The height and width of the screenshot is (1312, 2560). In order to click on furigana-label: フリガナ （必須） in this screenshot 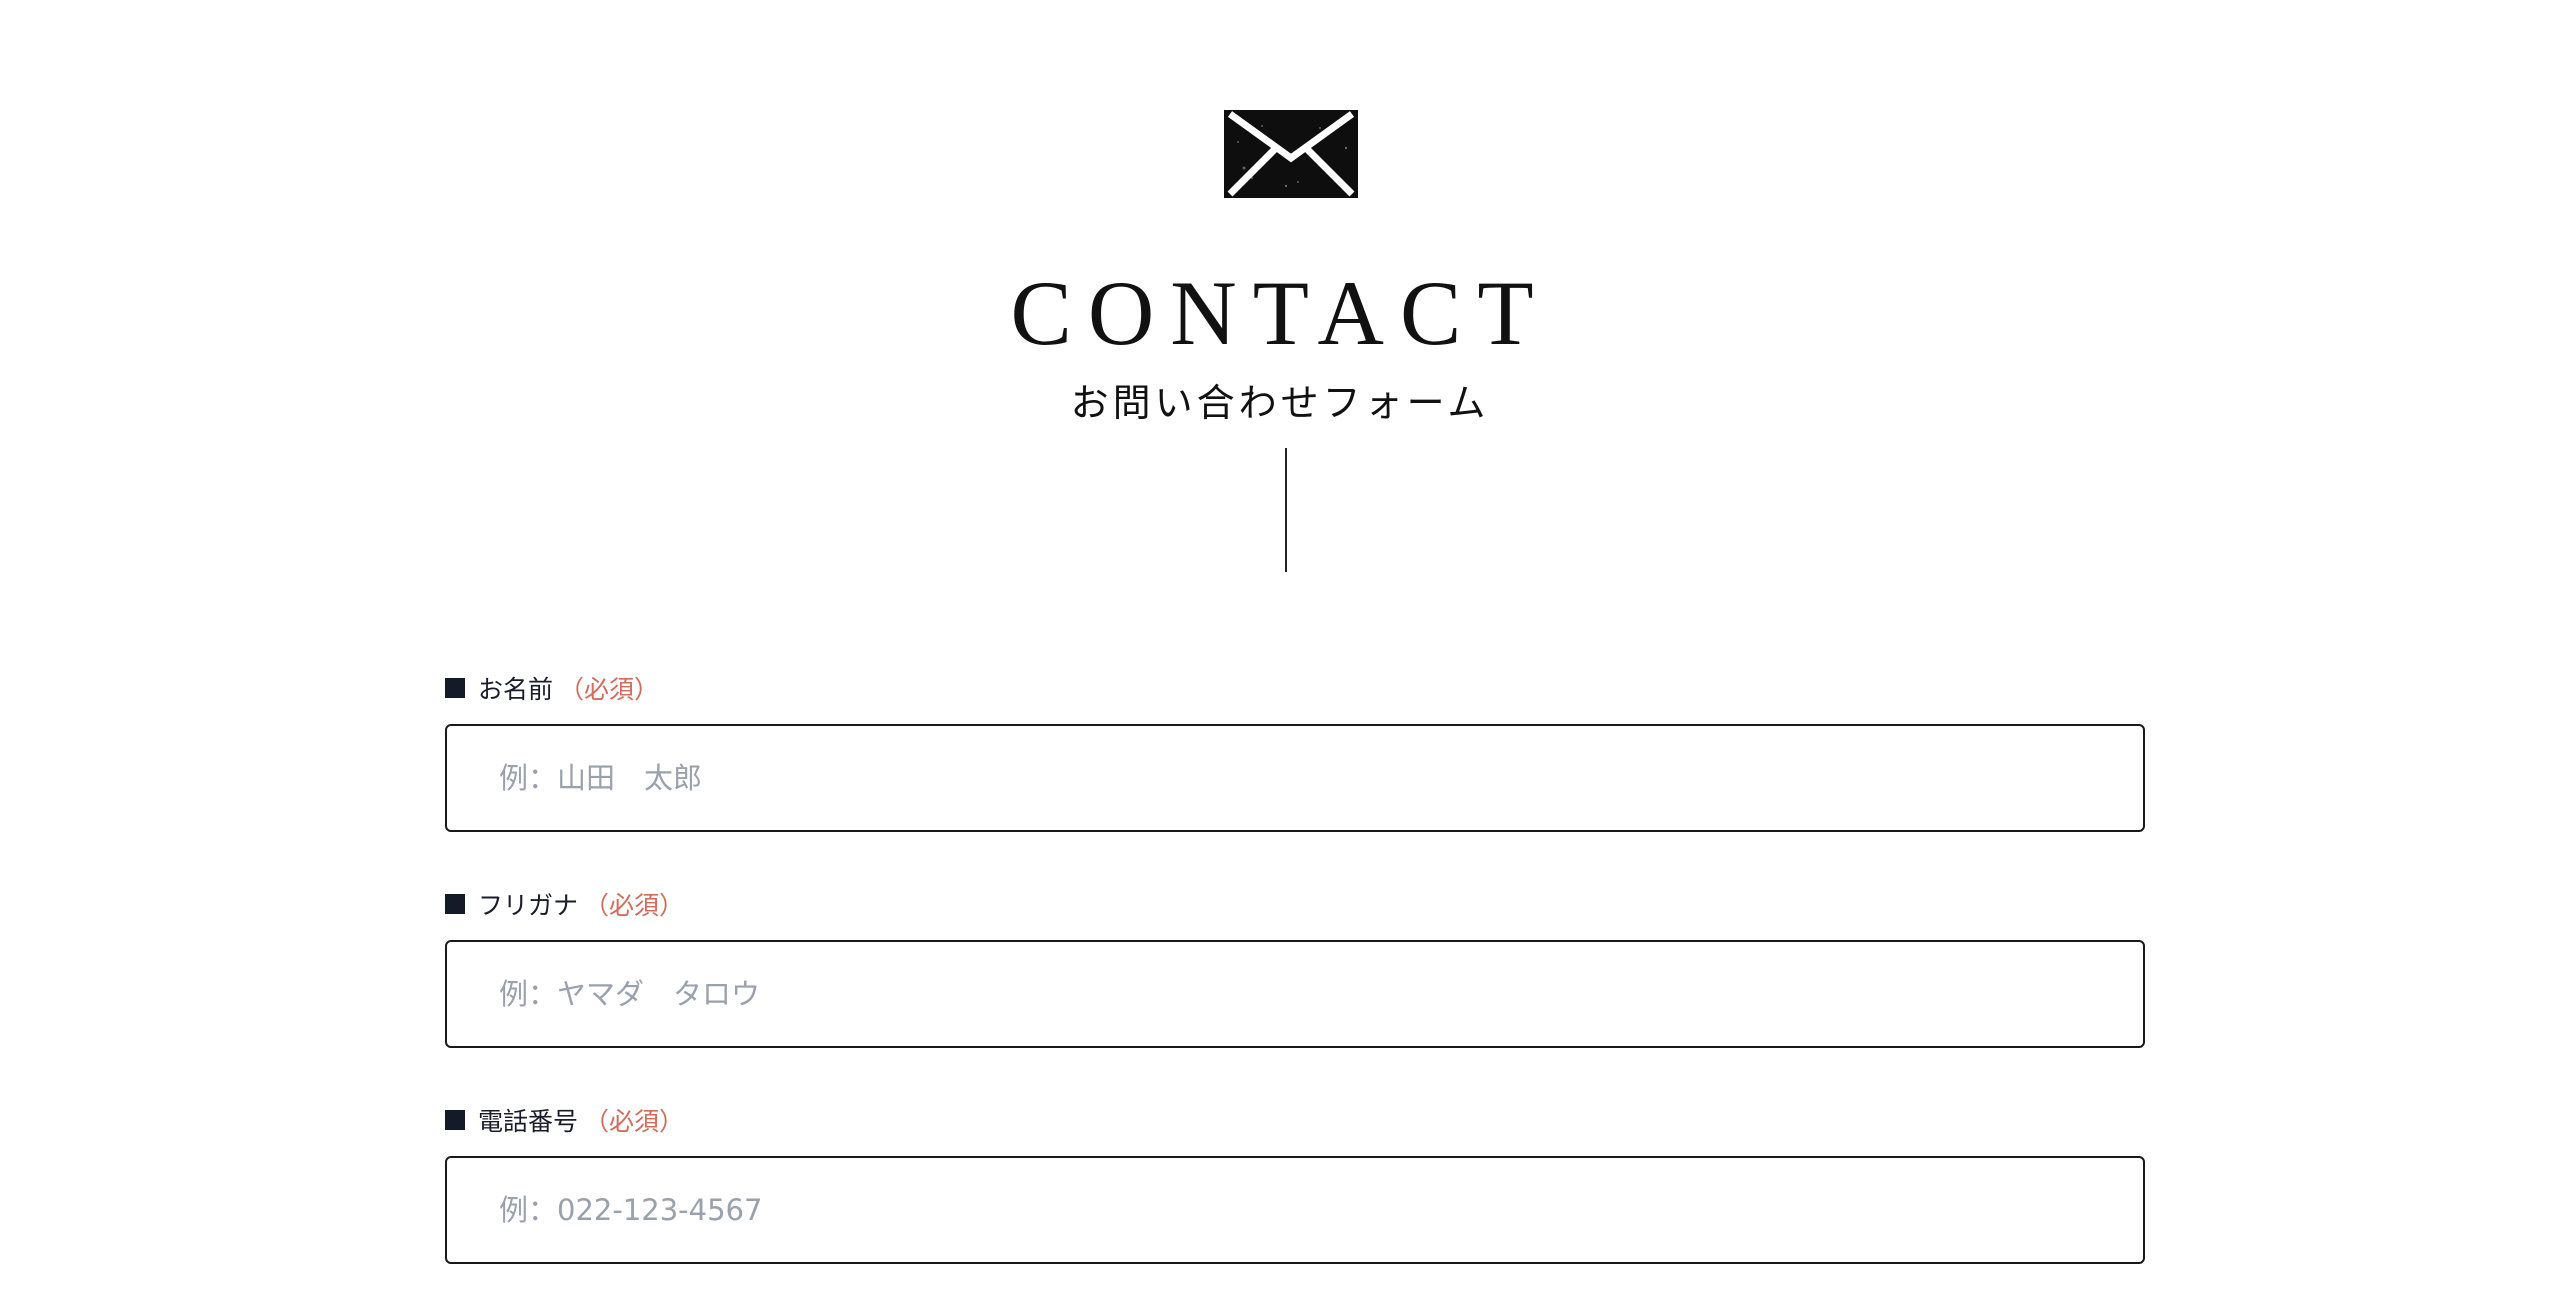, I will do `click(564, 904)`.